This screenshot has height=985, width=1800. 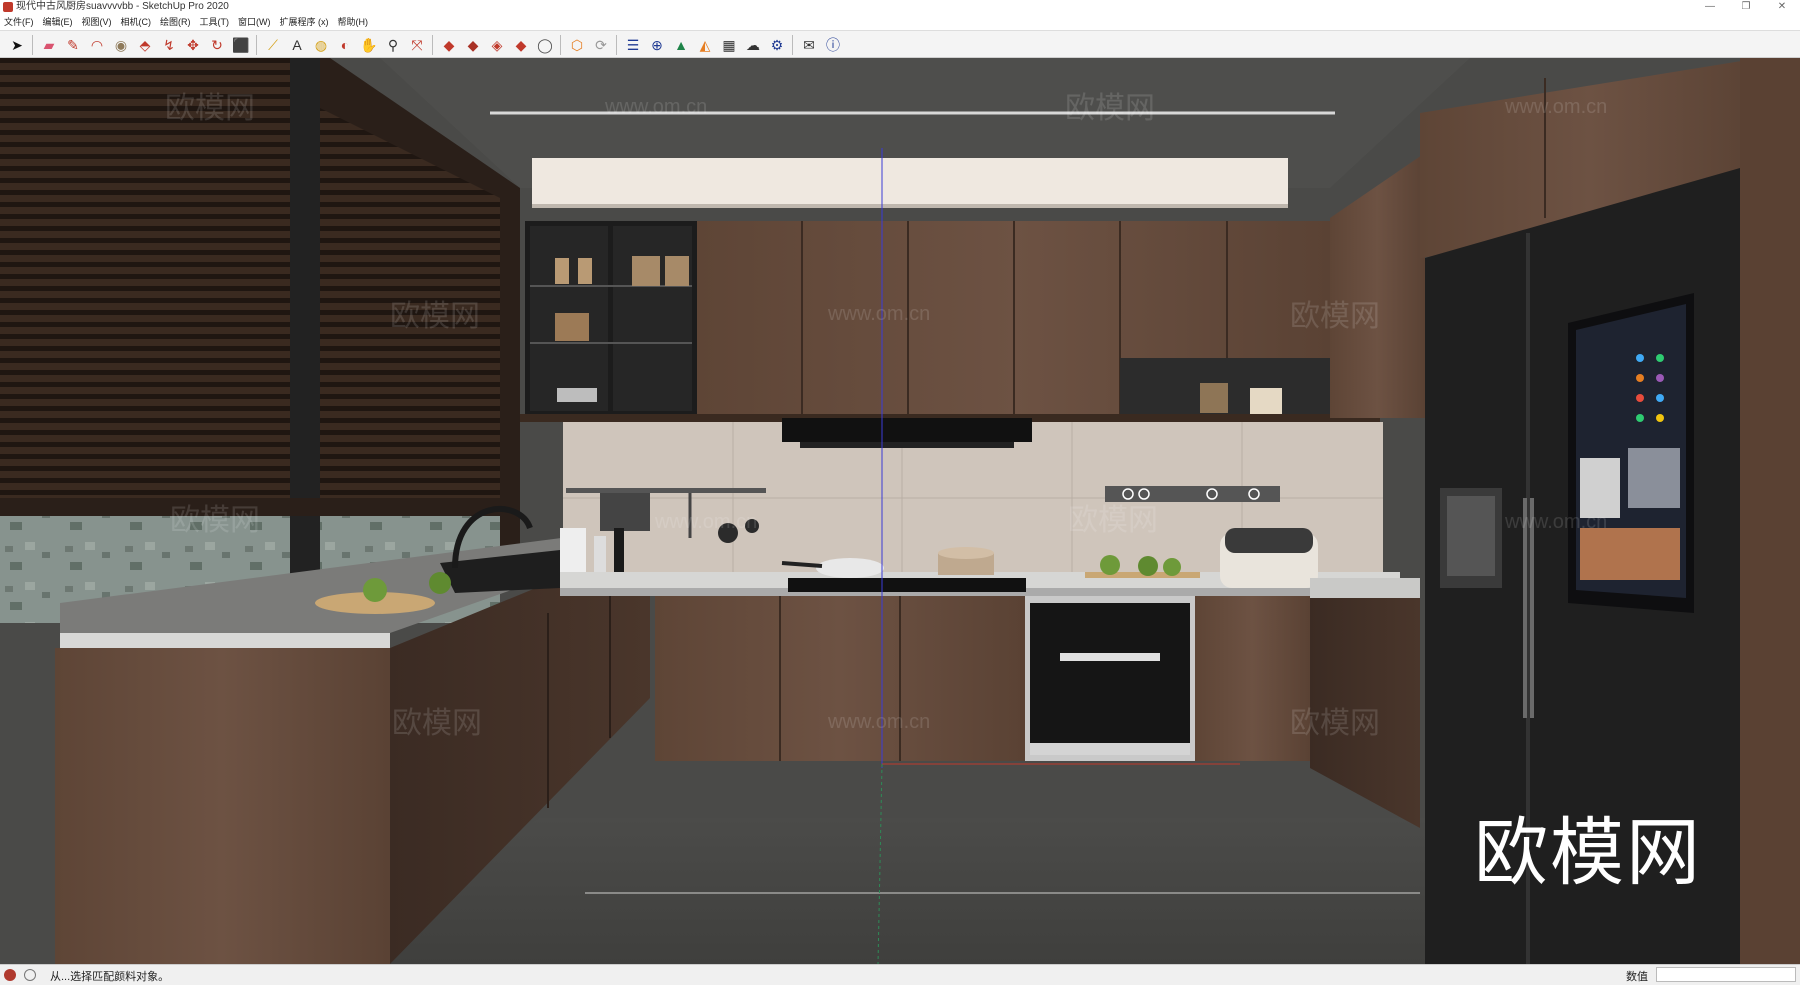 I want to click on watermark-cn-5: 欧模网, so click(x=1113, y=520).